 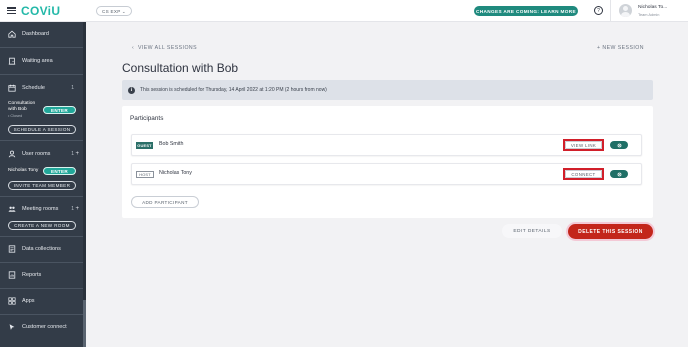 I want to click on view-all-label: VIEW ALL SESSIONS, so click(x=167, y=48).